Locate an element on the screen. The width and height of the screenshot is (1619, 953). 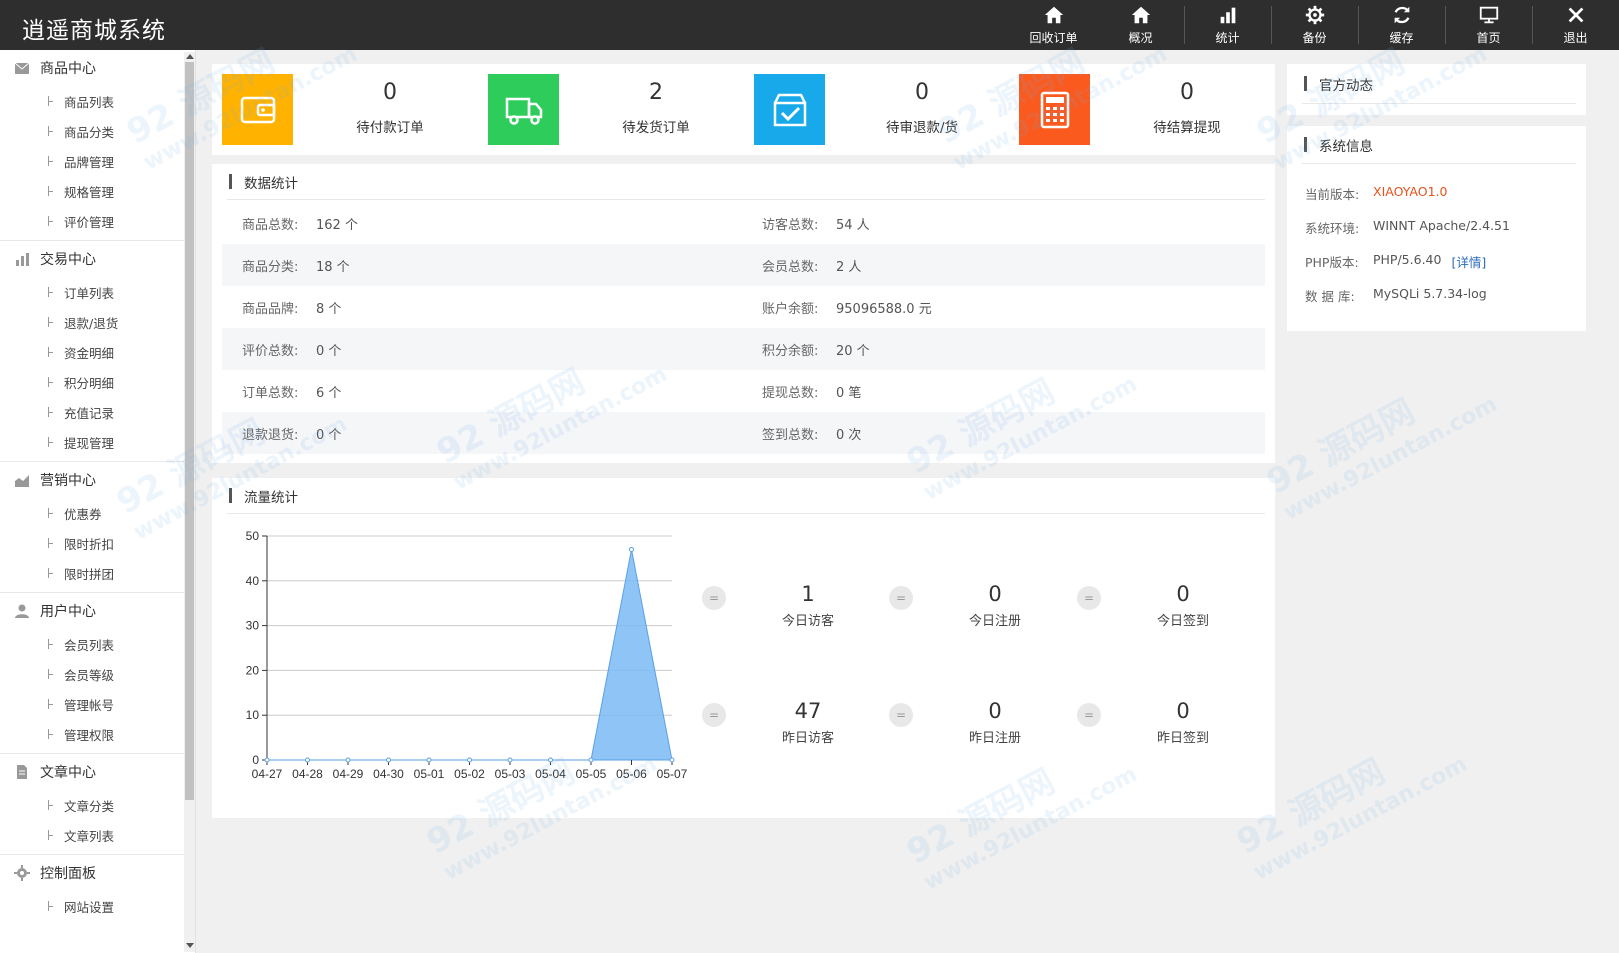
info-label: PHP版本: is located at coordinates (1332, 262).